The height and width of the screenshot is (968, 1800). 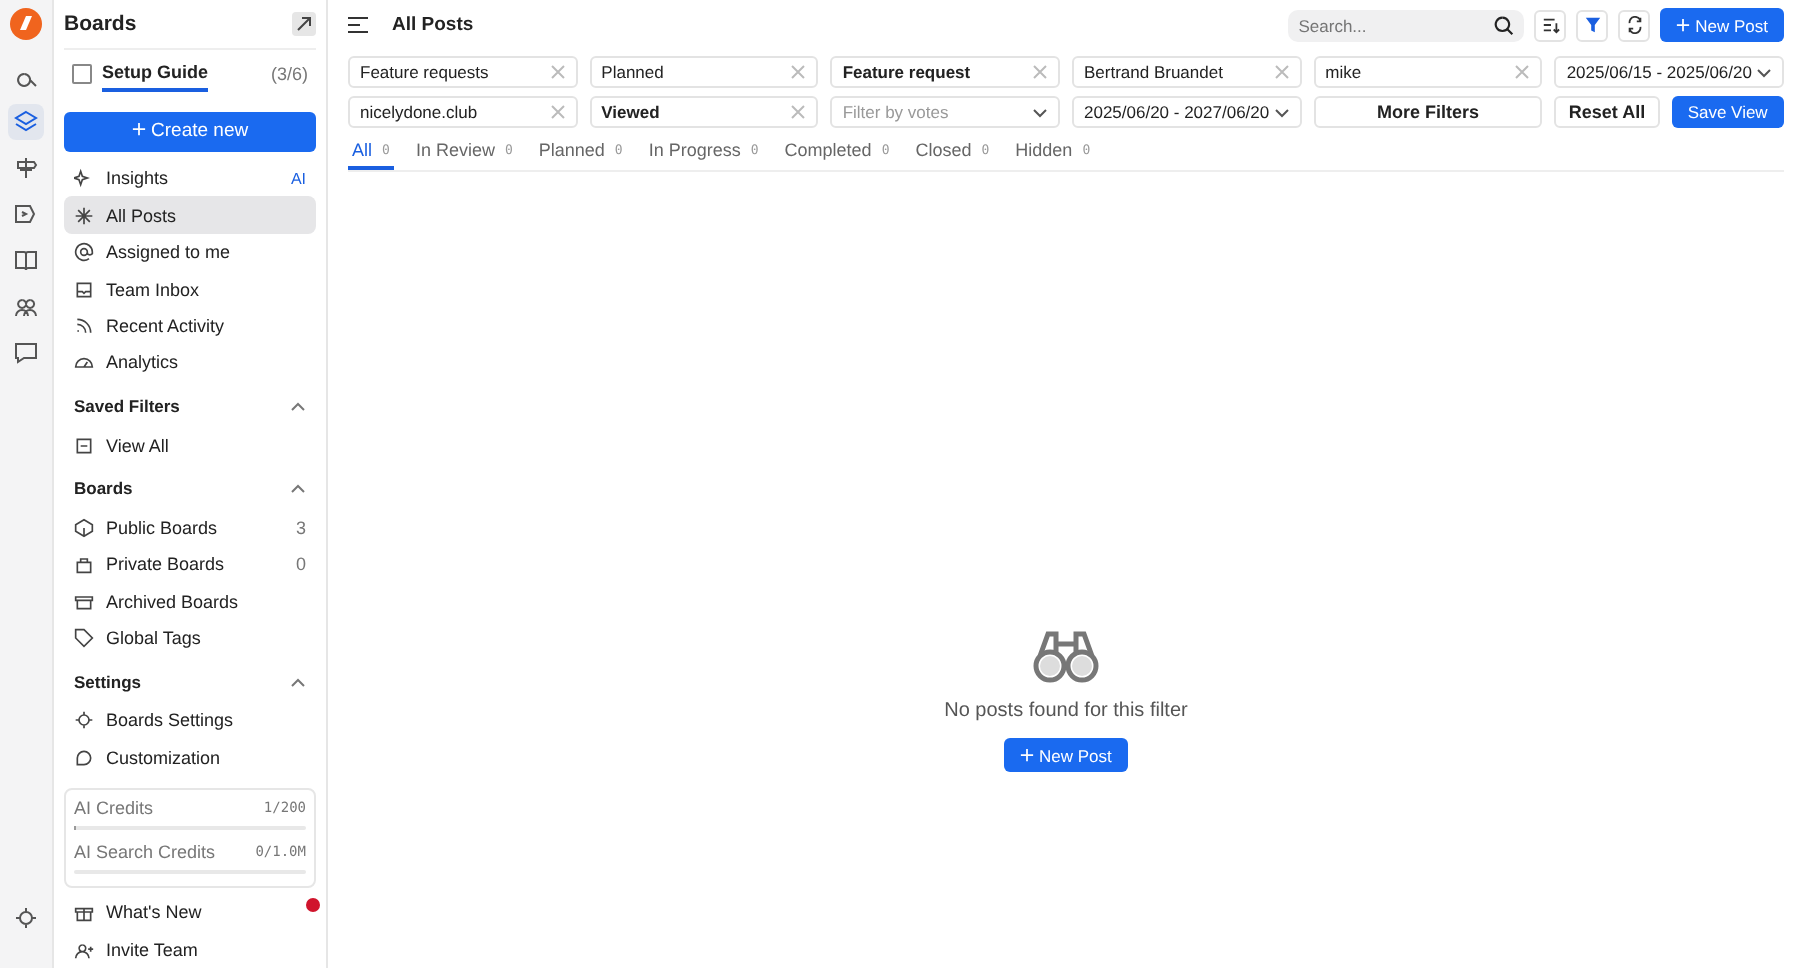 What do you see at coordinates (289, 74) in the screenshot?
I see `progress-count: (3/6)` at bounding box center [289, 74].